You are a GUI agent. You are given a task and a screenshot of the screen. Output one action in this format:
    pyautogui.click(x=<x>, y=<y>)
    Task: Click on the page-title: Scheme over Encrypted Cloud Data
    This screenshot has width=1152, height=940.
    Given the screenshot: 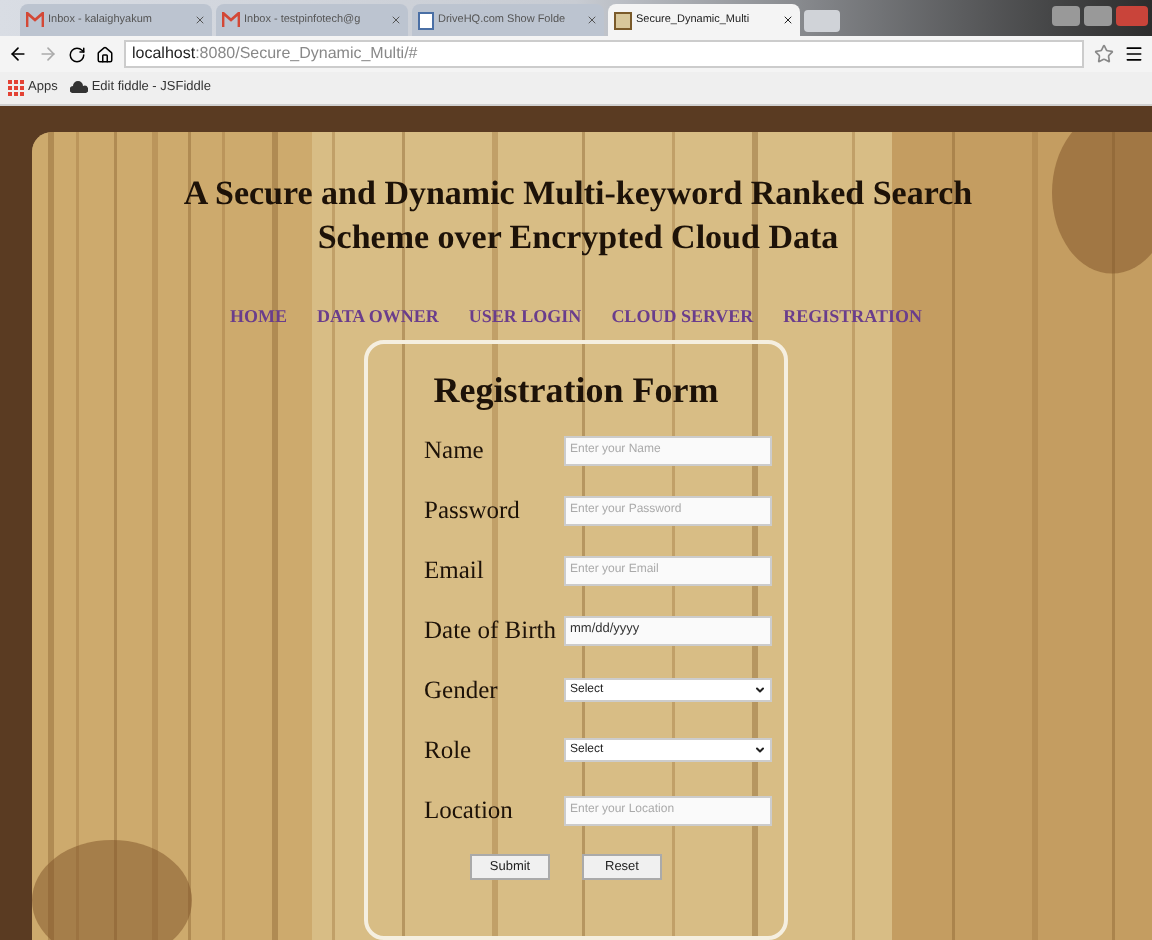 What is the action you would take?
    pyautogui.click(x=578, y=237)
    